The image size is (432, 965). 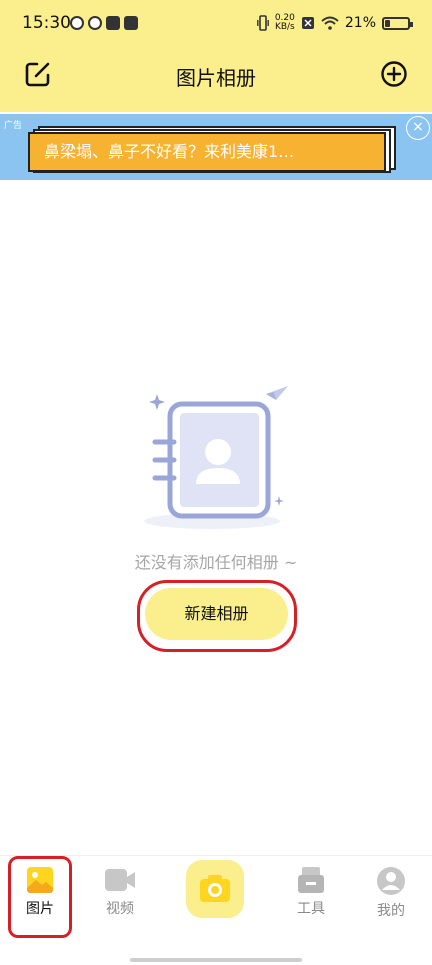 I want to click on no-sim-icon, so click(x=307, y=23).